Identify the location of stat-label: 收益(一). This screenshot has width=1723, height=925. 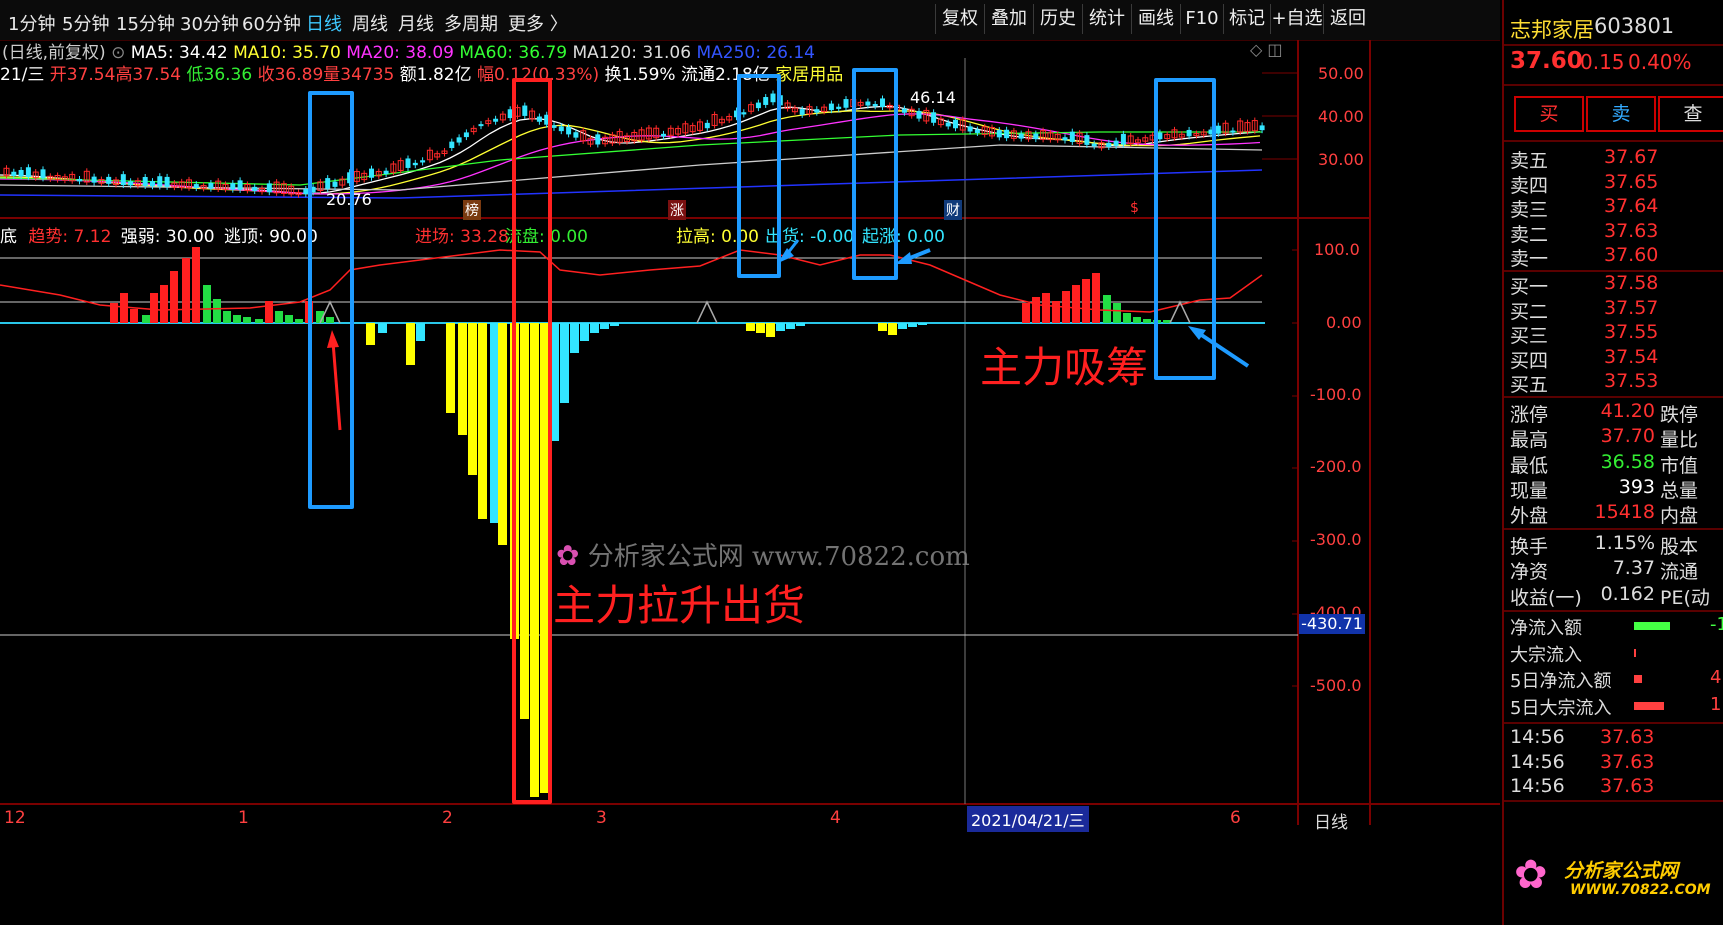
(1546, 597).